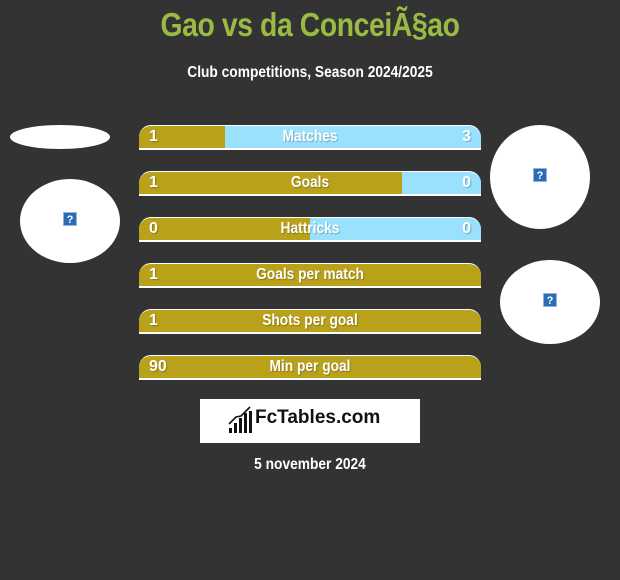 Image resolution: width=620 pixels, height=580 pixels. Describe the element at coordinates (466, 136) in the screenshot. I see `right-value: 3` at that location.